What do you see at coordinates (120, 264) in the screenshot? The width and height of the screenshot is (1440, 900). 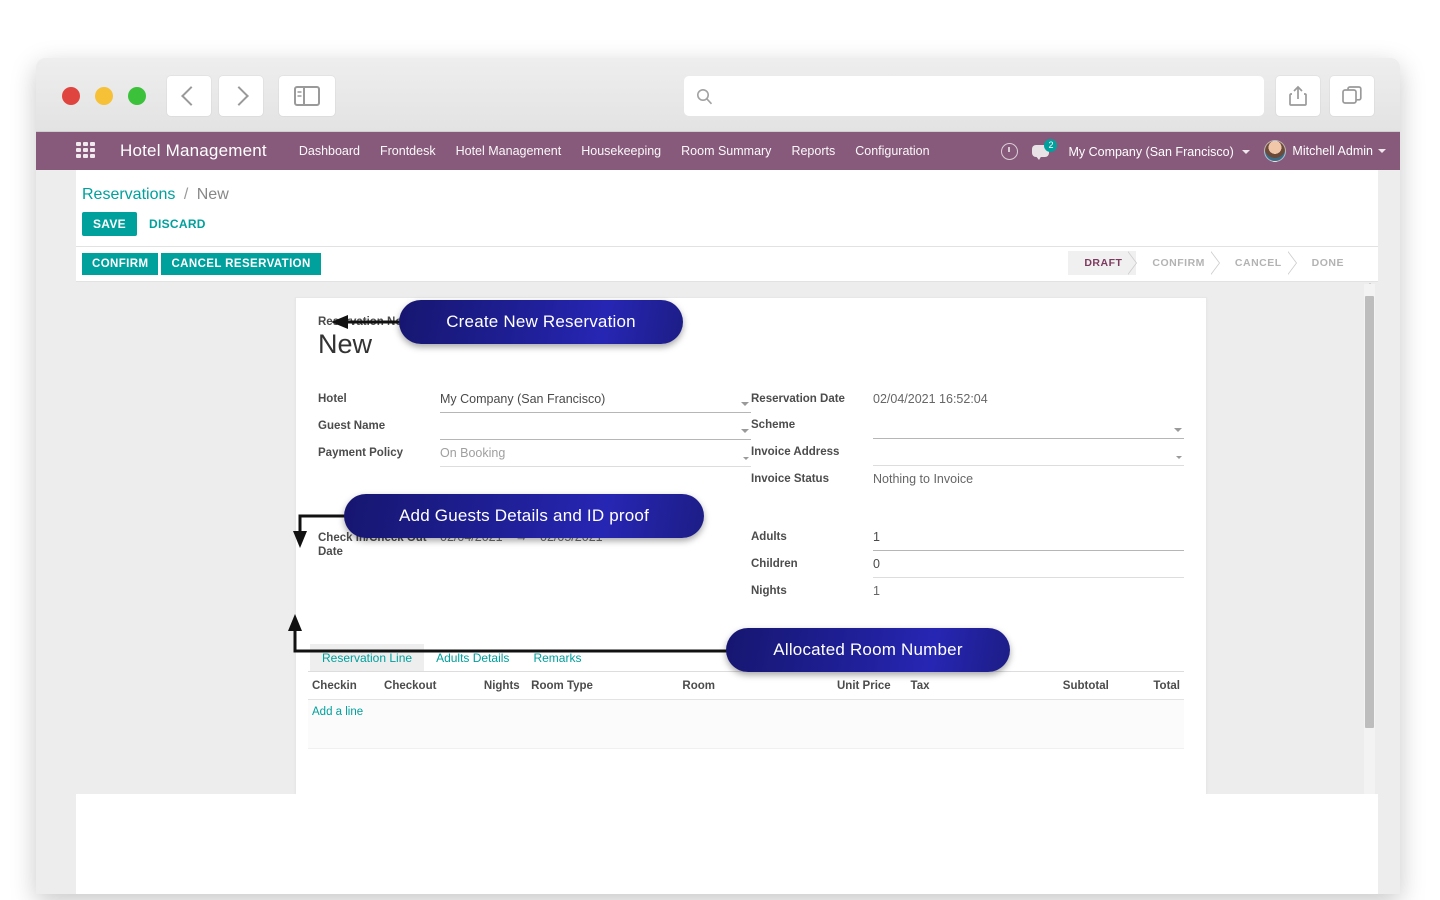 I see `confirm-button: CONFIRM` at bounding box center [120, 264].